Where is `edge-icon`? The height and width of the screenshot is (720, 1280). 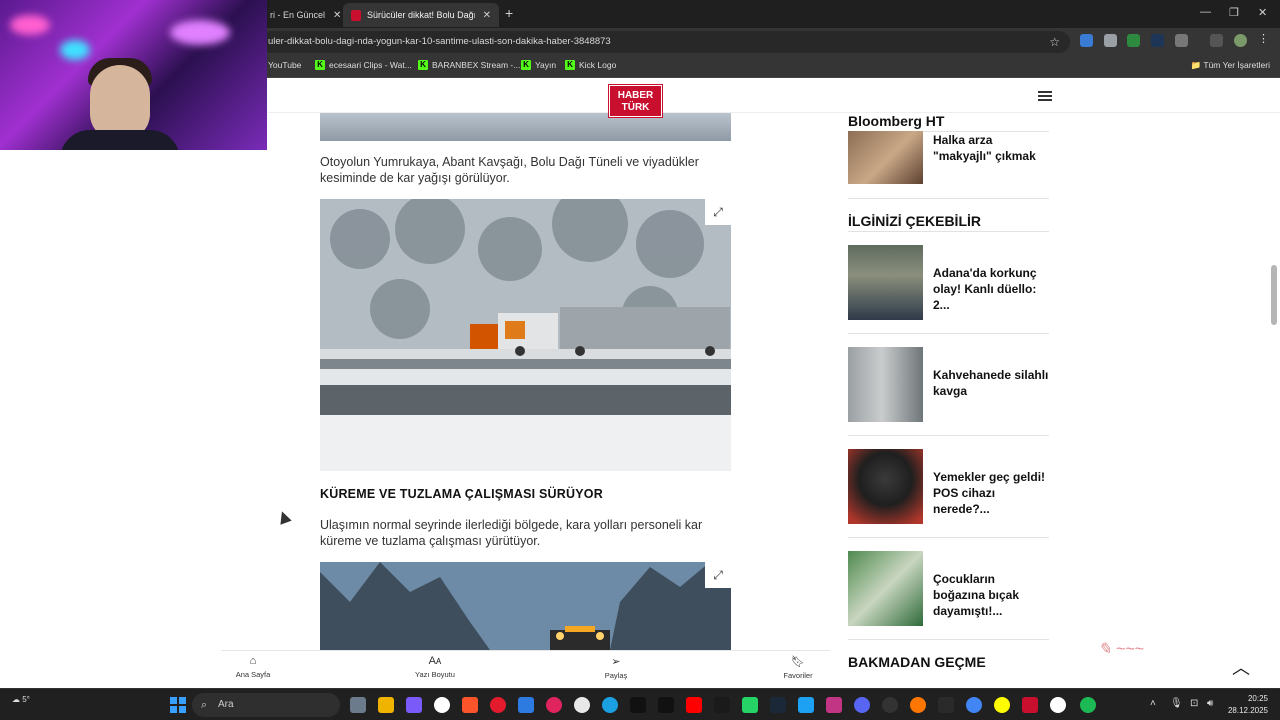 edge-icon is located at coordinates (610, 705).